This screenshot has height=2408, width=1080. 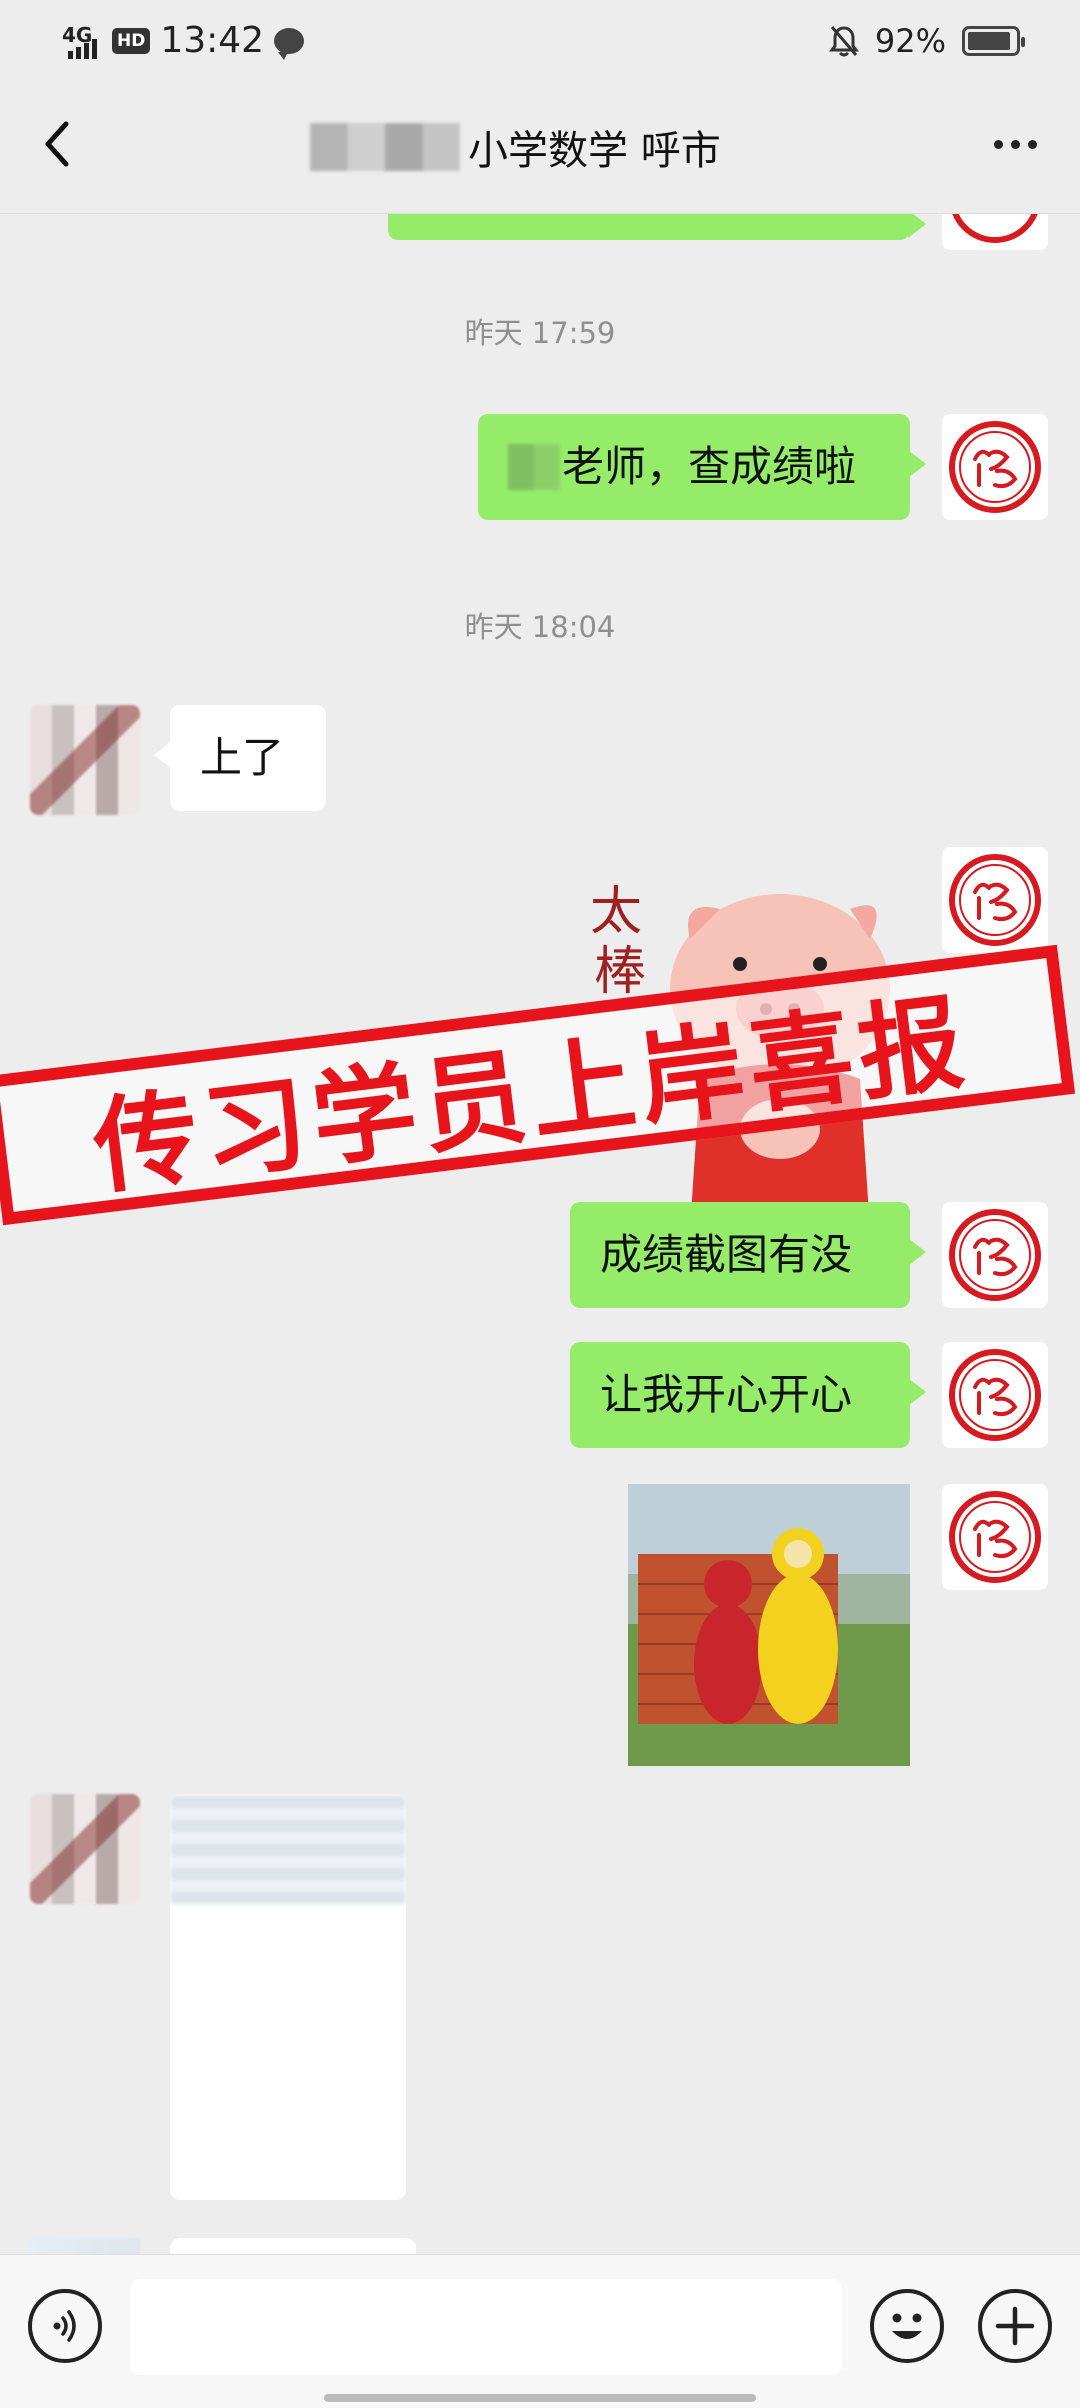 I want to click on status-time: 13:42, so click(x=212, y=40).